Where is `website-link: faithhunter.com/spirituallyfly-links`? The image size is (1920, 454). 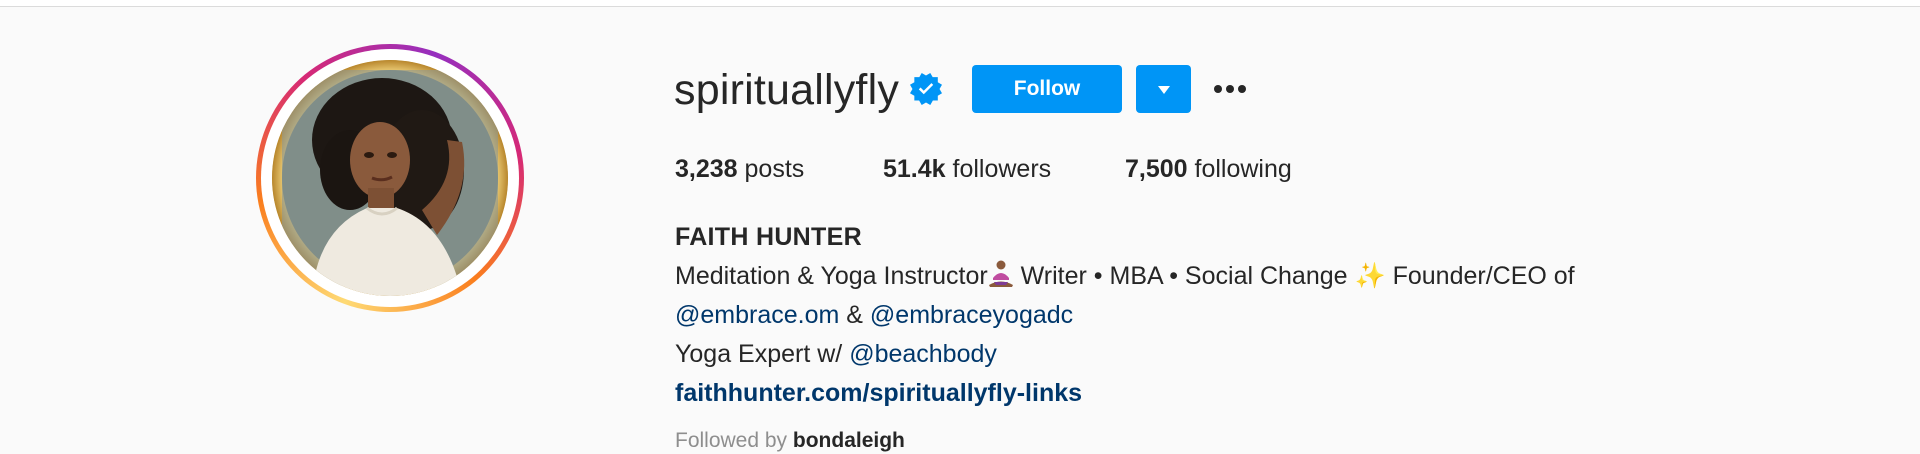
website-link: faithhunter.com/spirituallyfly-links is located at coordinates (878, 393).